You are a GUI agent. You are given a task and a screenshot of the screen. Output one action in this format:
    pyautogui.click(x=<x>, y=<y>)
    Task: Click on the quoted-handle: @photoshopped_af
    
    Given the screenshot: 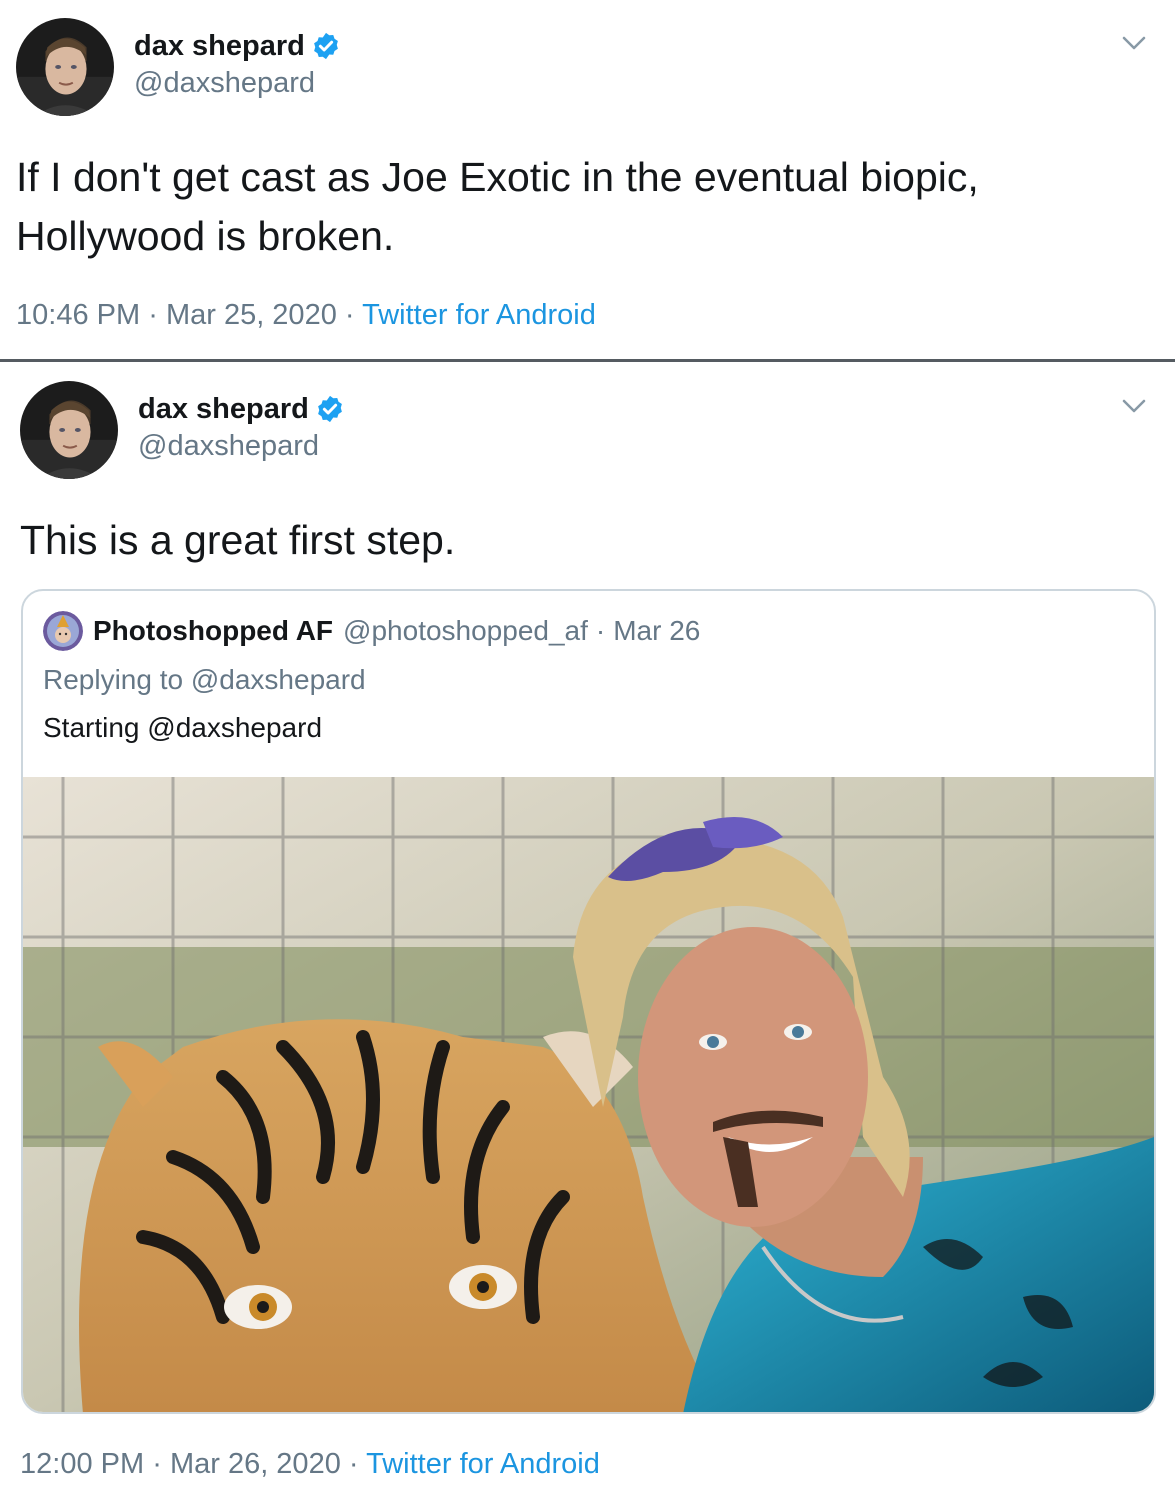 What is the action you would take?
    pyautogui.click(x=465, y=631)
    